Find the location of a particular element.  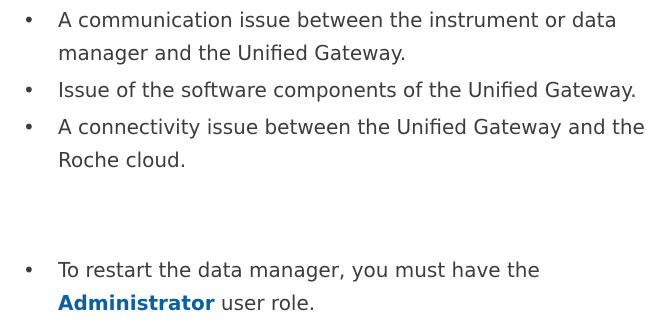

note-text-after: user role. is located at coordinates (265, 303).